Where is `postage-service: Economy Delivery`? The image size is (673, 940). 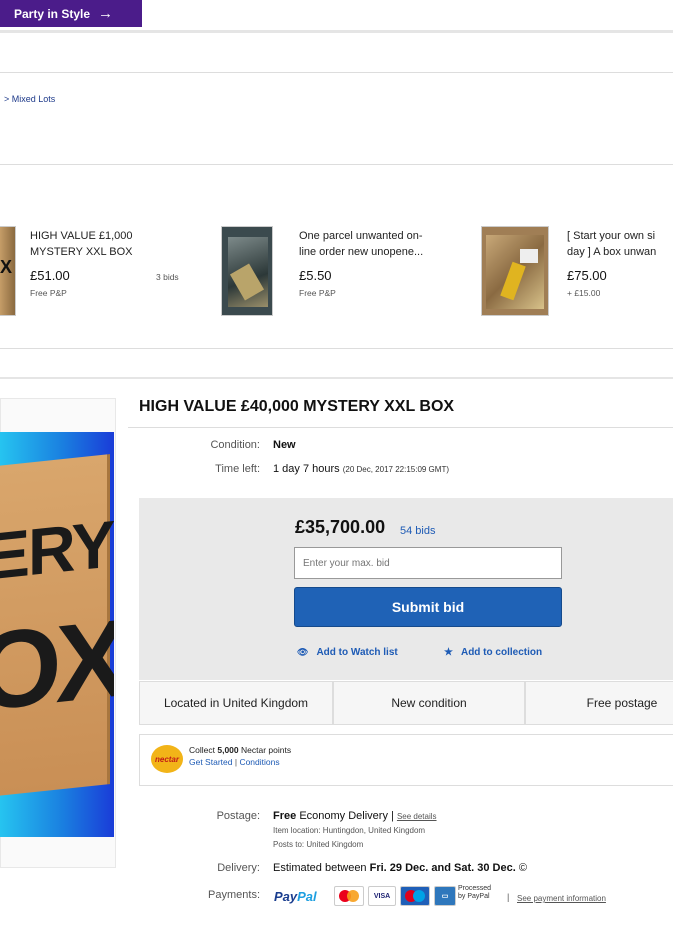 postage-service: Economy Delivery is located at coordinates (343, 816).